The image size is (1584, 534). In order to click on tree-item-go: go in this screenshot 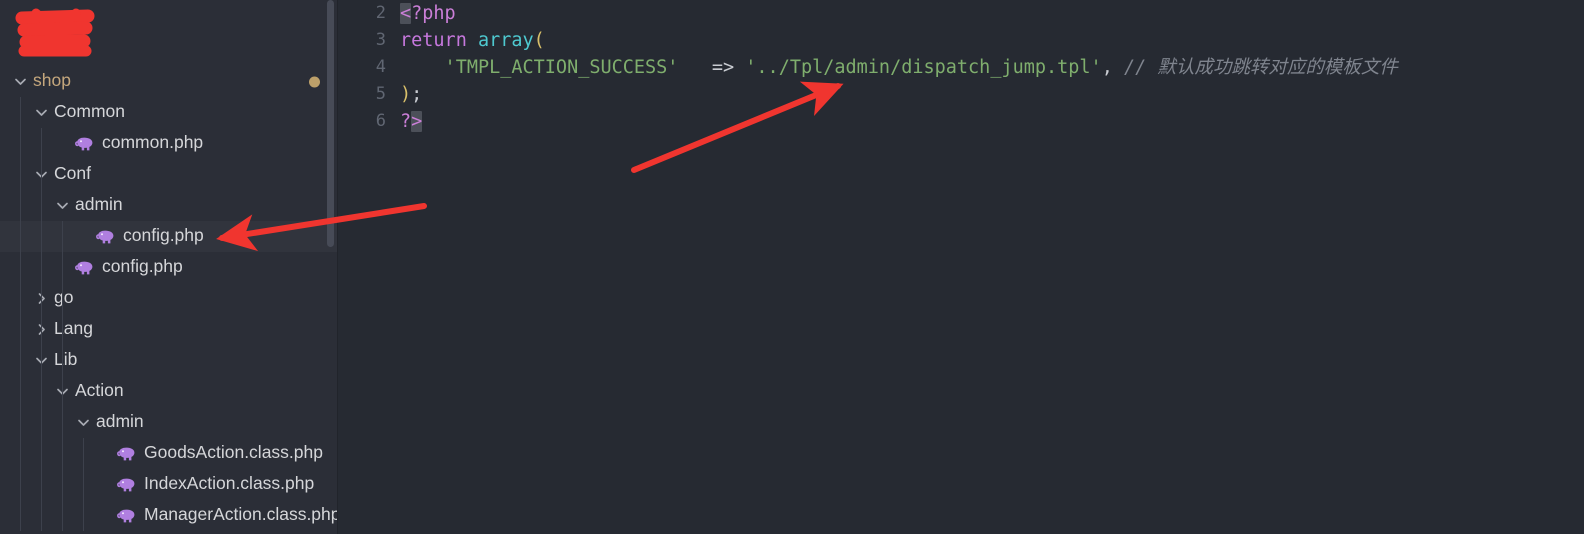, I will do `click(169, 298)`.